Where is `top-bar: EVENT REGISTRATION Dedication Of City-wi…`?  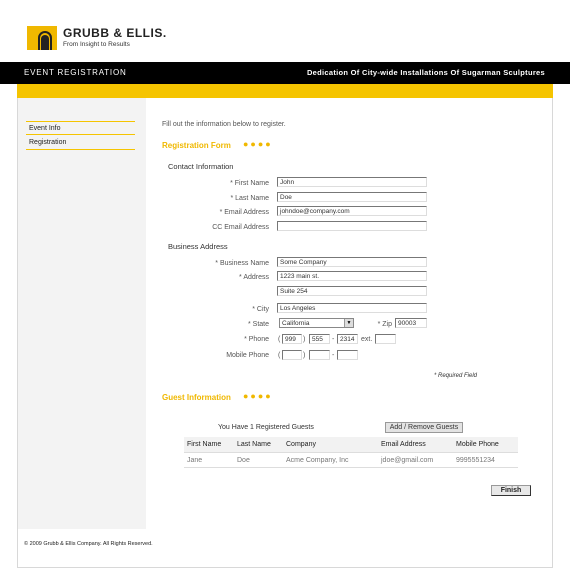 top-bar: EVENT REGISTRATION Dedication Of City-wi… is located at coordinates (285, 73).